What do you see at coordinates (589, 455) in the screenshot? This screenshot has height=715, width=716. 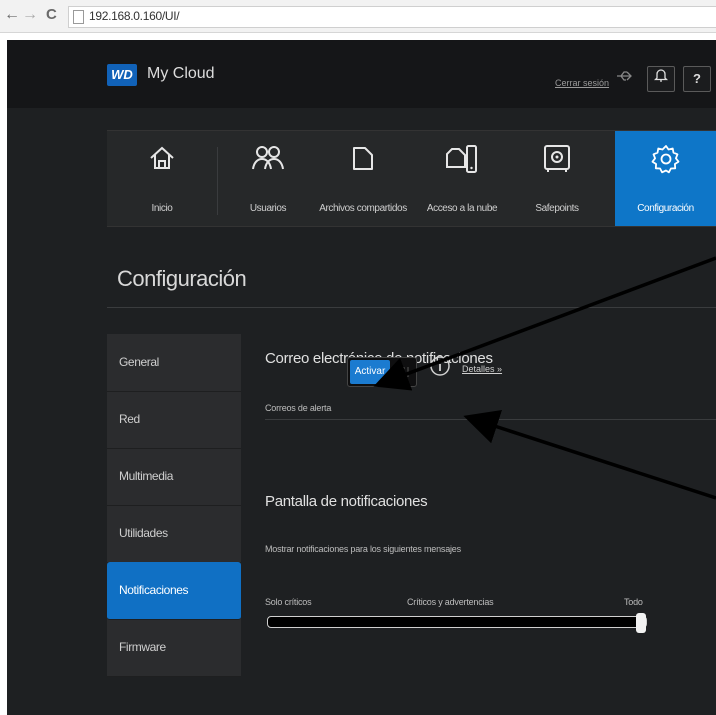 I see `arrow-to-details` at bounding box center [589, 455].